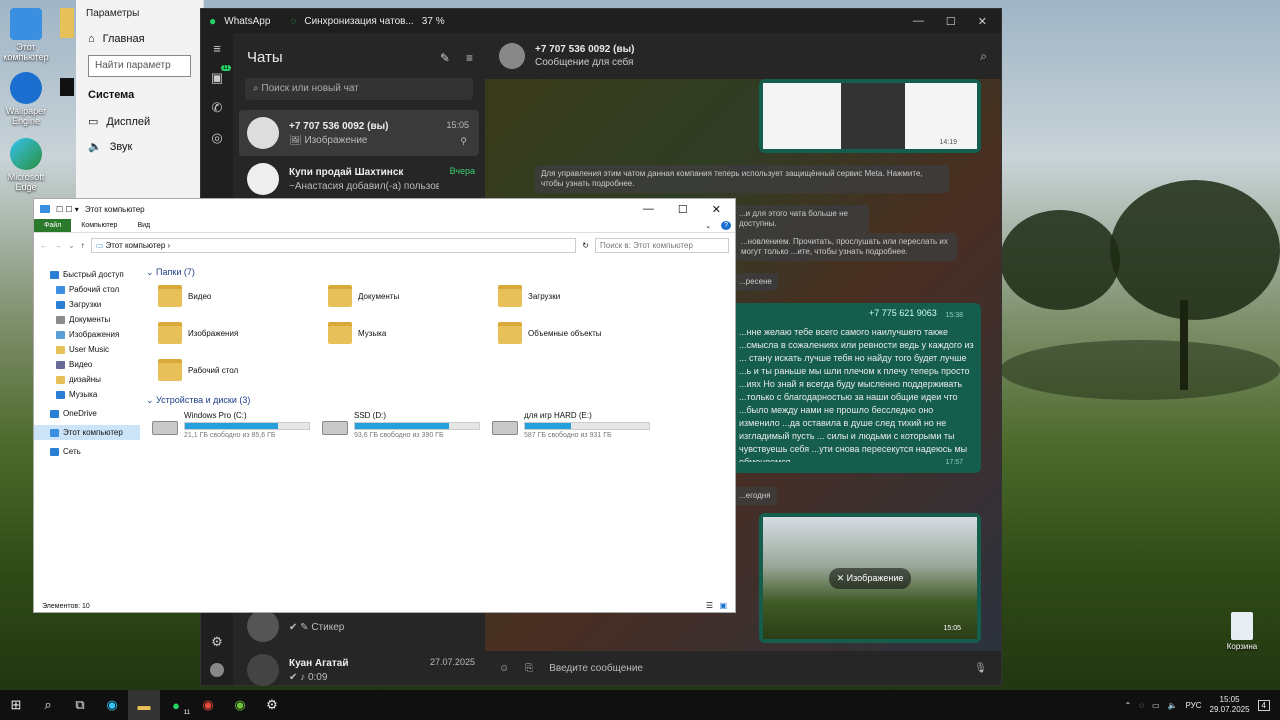  Describe the element at coordinates (80, 705) in the screenshot. I see `task-view-icon: ⧉` at that location.